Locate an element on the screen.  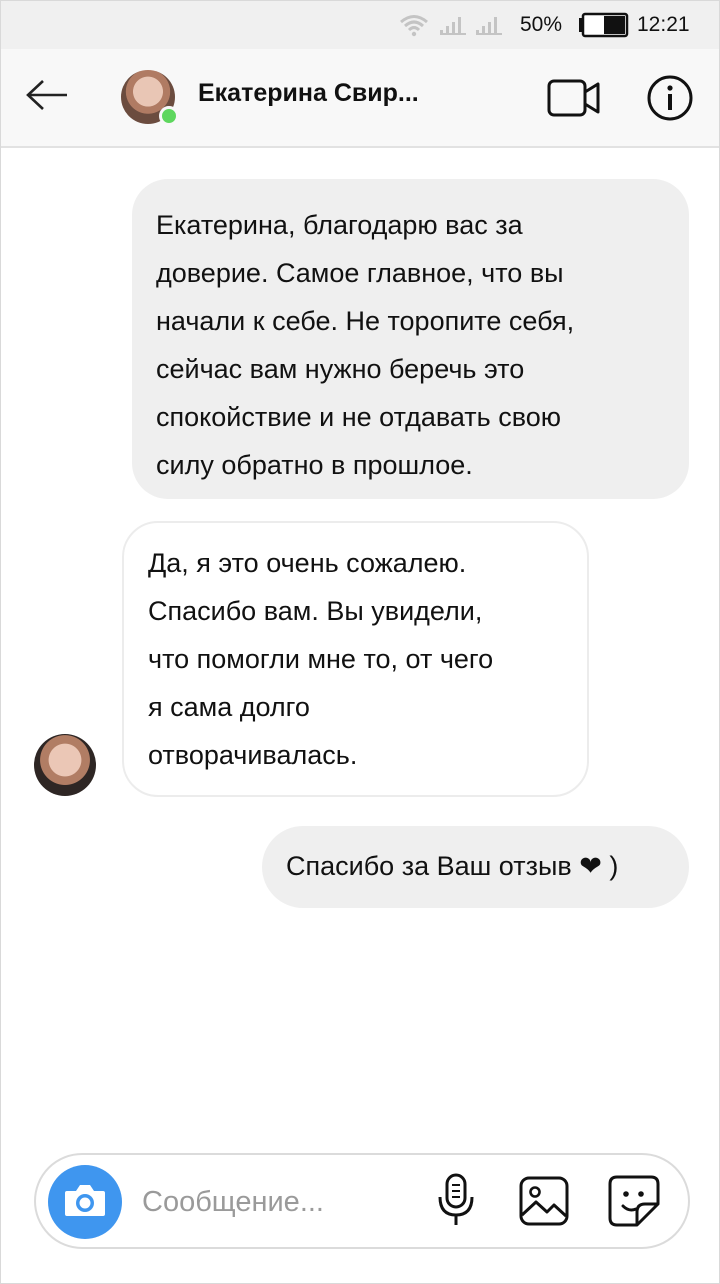
sticker-button is located at coordinates (634, 1202).